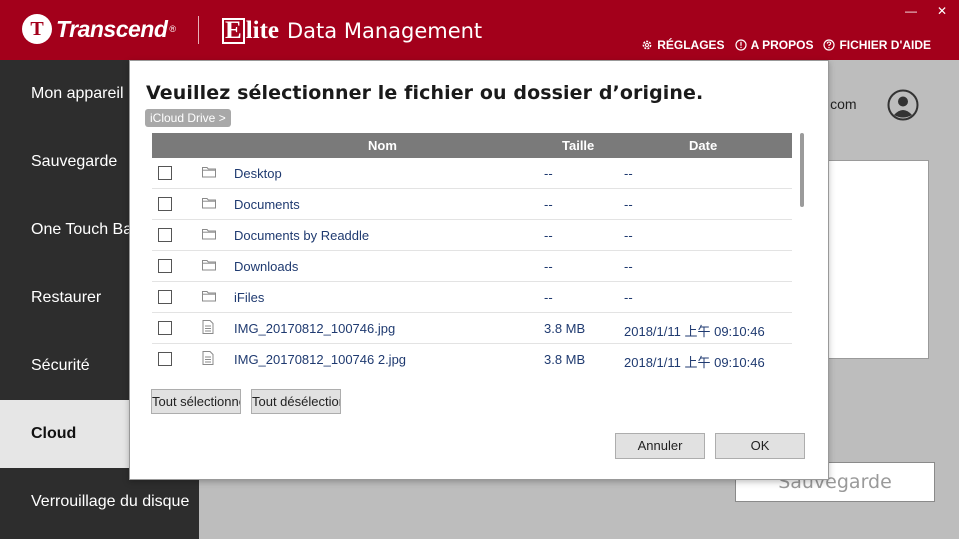 This screenshot has width=959, height=539. I want to click on close-window-button: ✕, so click(942, 11).